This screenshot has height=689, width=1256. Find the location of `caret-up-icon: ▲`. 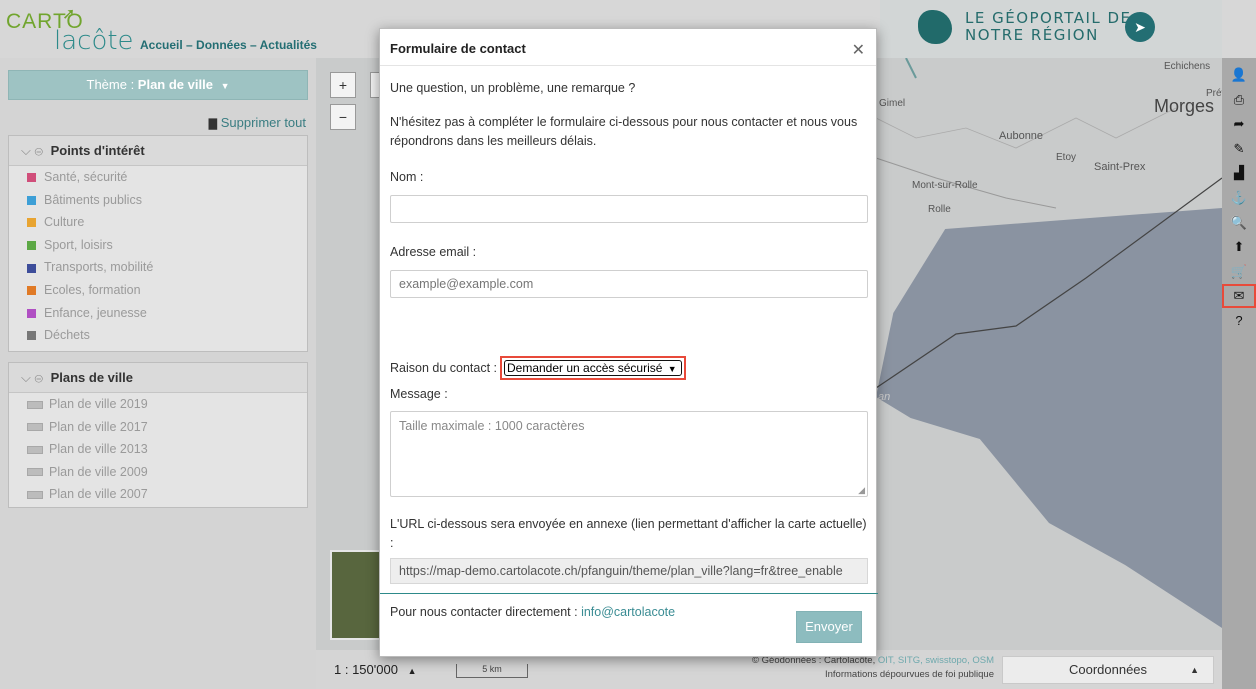

caret-up-icon: ▲ is located at coordinates (412, 671).